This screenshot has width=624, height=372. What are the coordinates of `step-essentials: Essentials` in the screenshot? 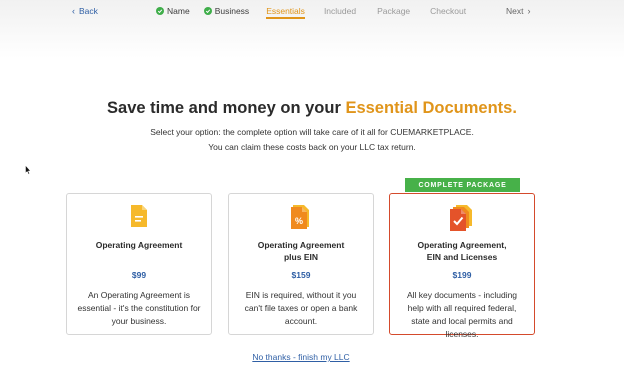 It's located at (285, 12).